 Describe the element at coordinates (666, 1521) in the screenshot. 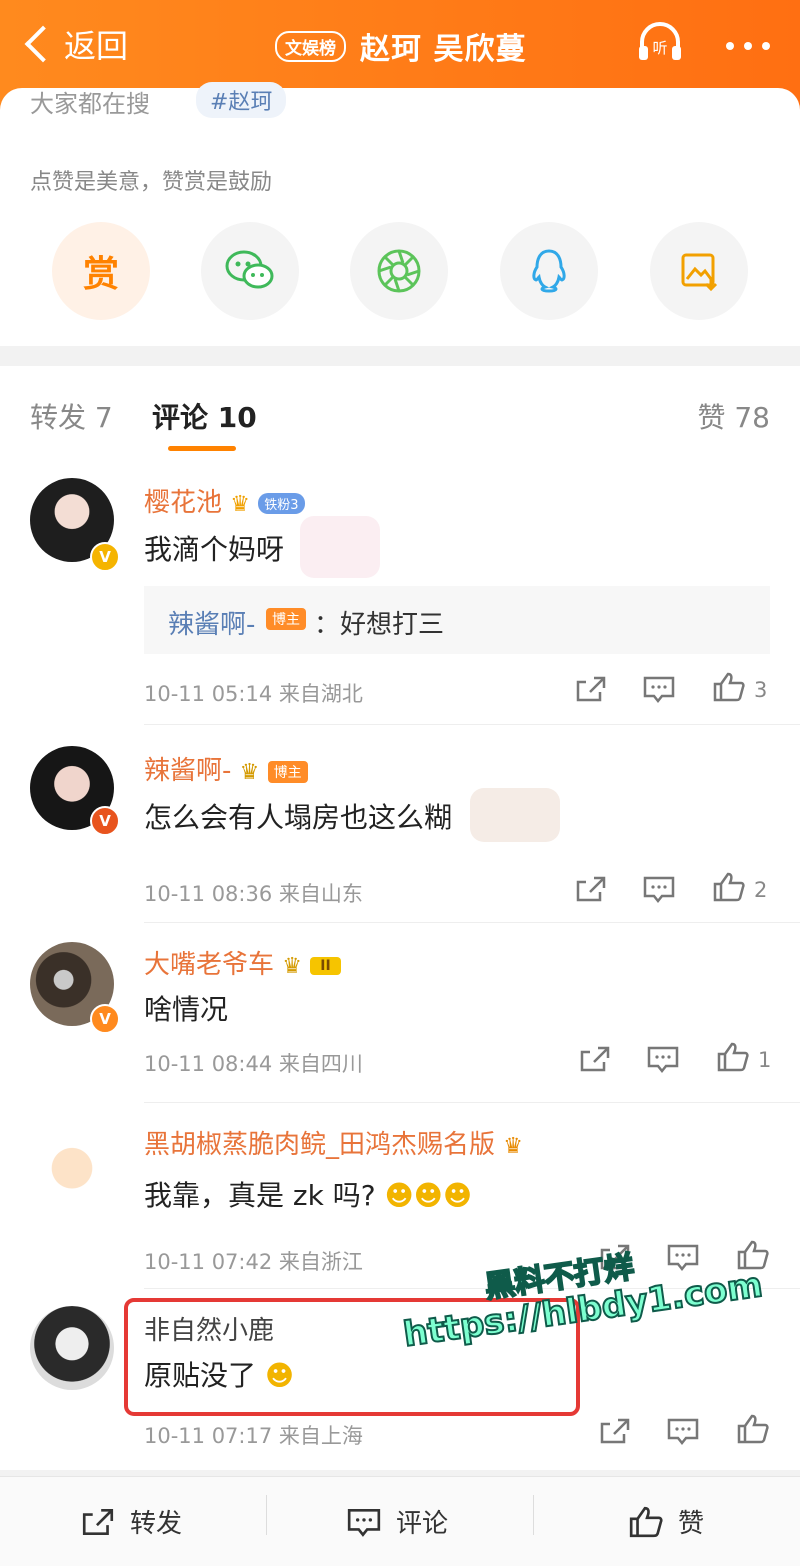

I see `like-button: 赞` at that location.